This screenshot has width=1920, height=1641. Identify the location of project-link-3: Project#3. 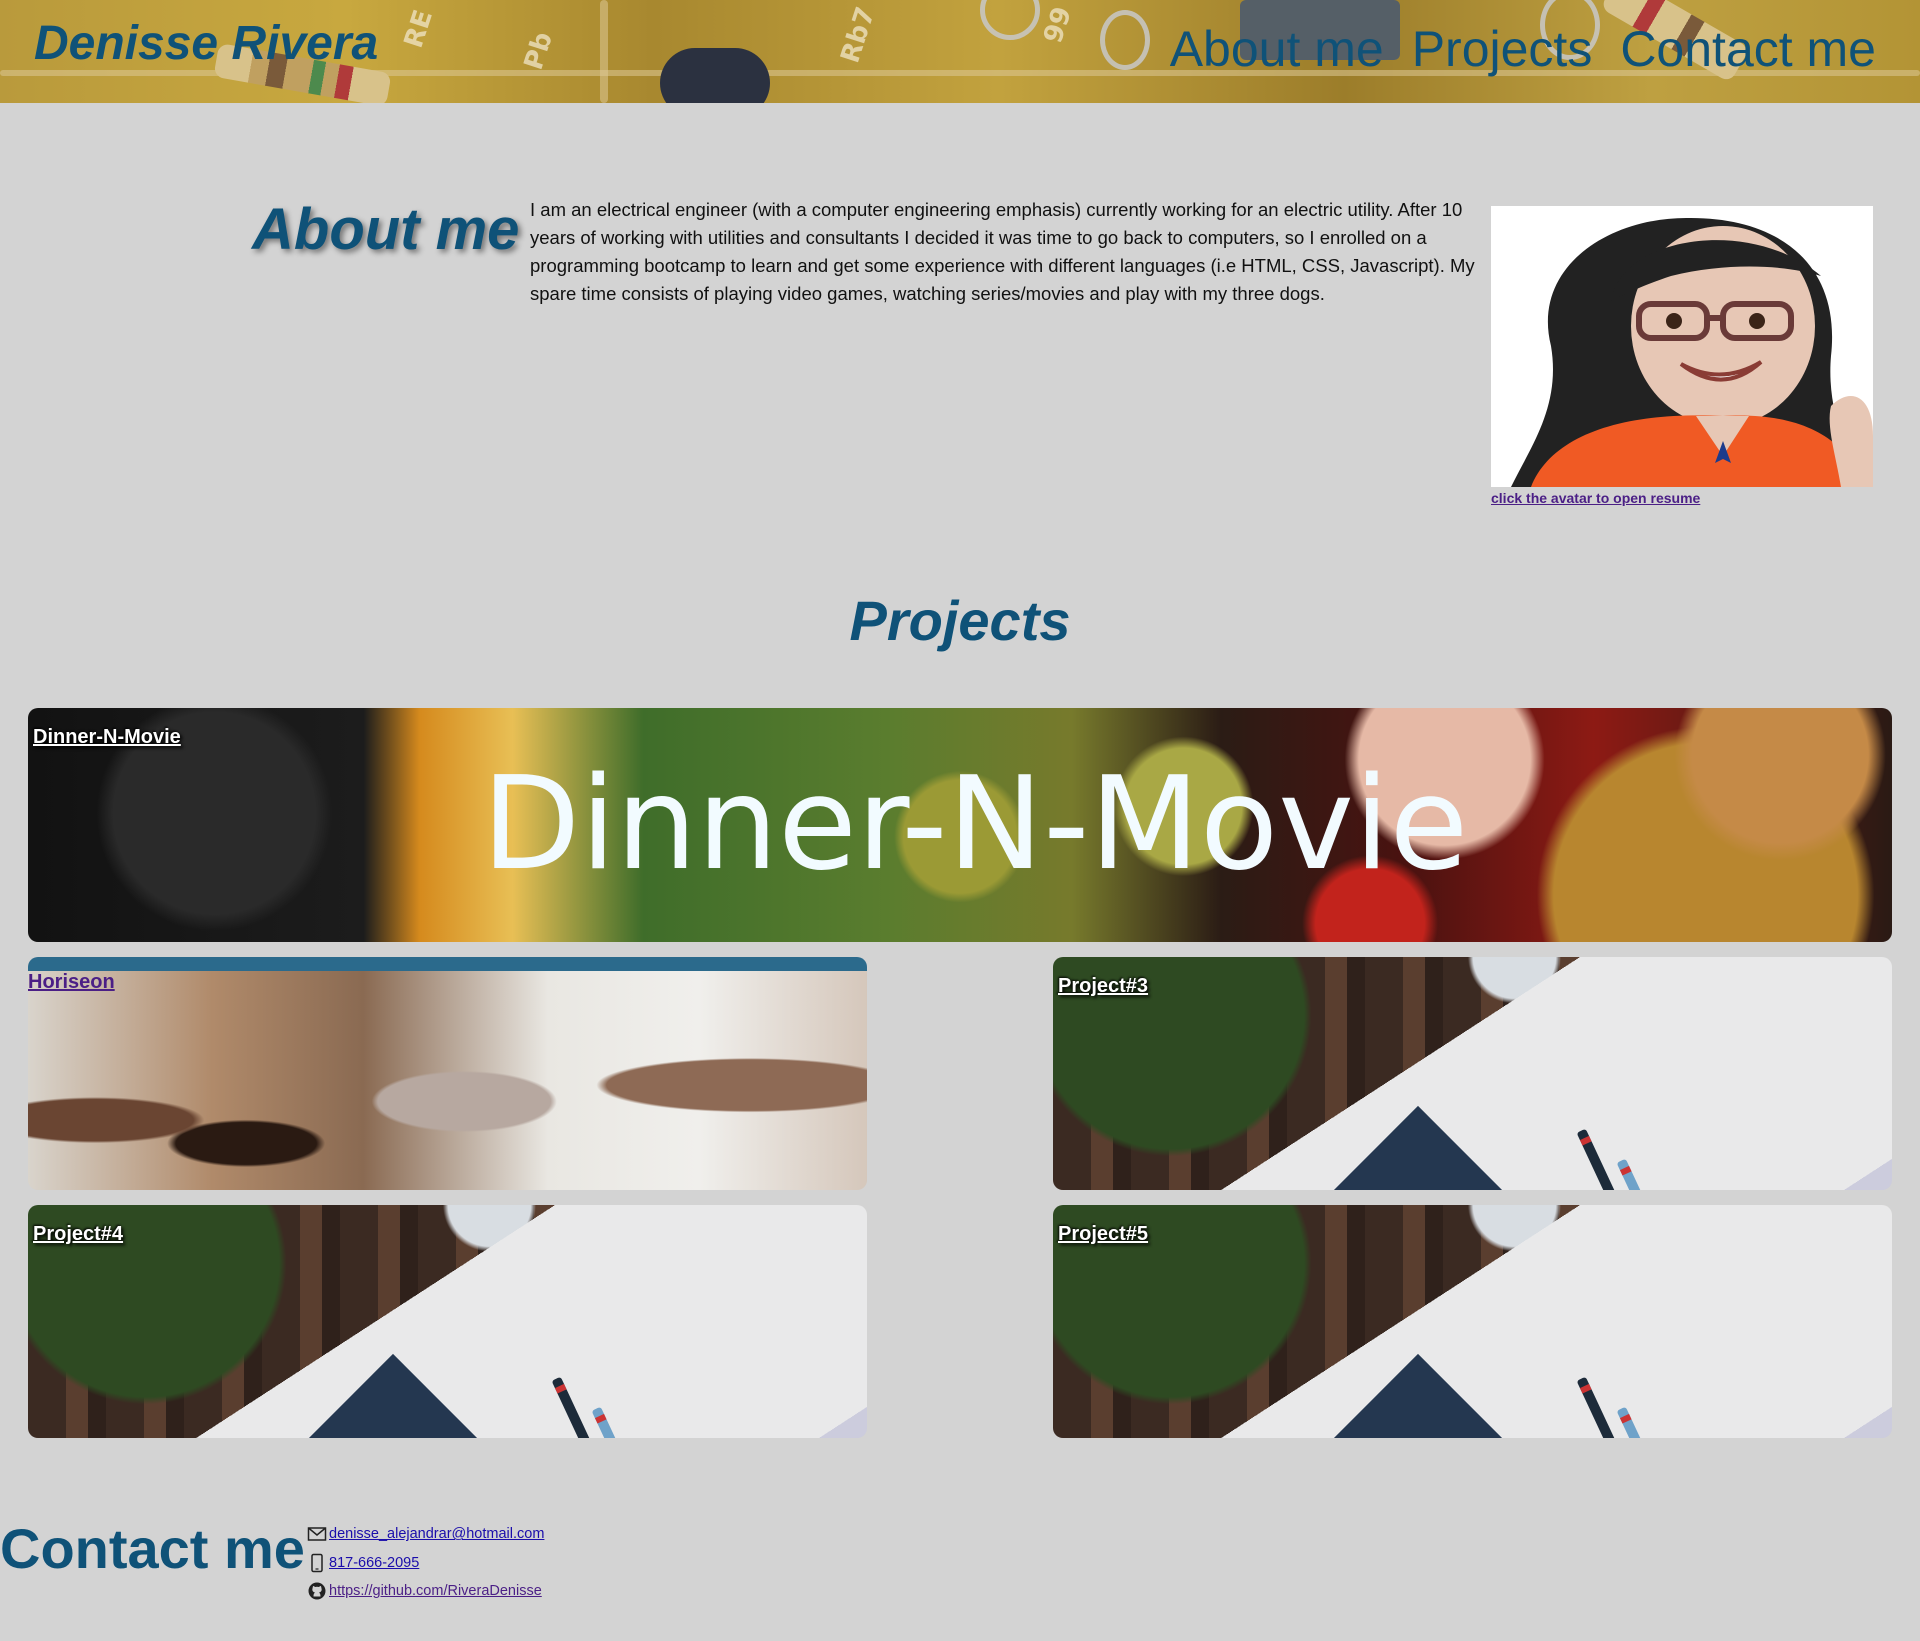
(1103, 986).